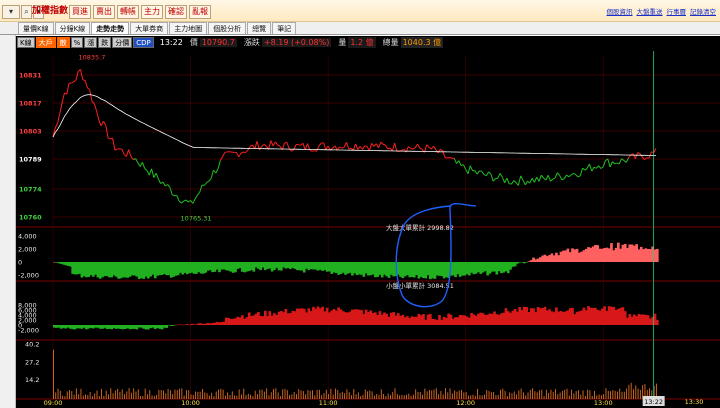  Describe the element at coordinates (677, 12) in the screenshot. I see `calendar-link: 行事曆` at that location.